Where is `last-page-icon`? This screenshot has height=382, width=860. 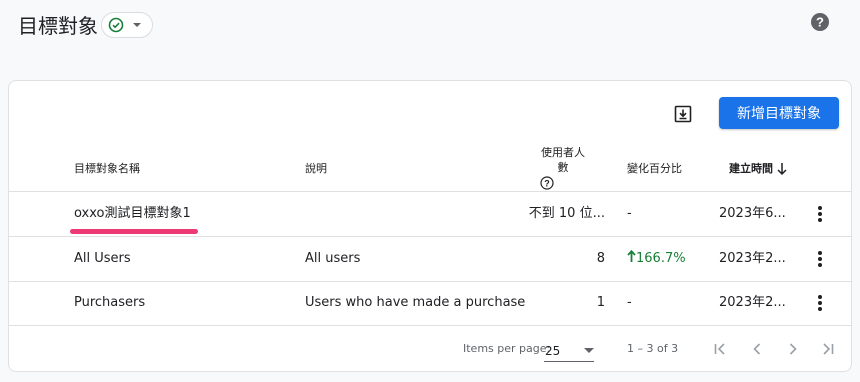
last-page-icon is located at coordinates (828, 349).